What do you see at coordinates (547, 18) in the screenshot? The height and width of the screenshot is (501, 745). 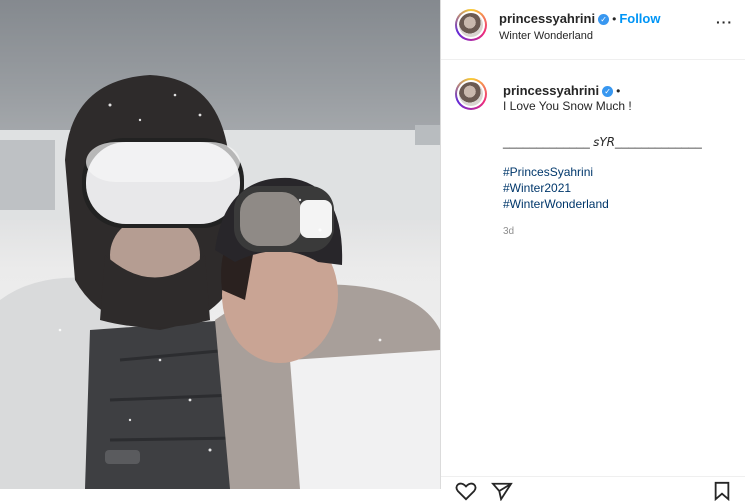 I see `author-username: princessyahrini` at bounding box center [547, 18].